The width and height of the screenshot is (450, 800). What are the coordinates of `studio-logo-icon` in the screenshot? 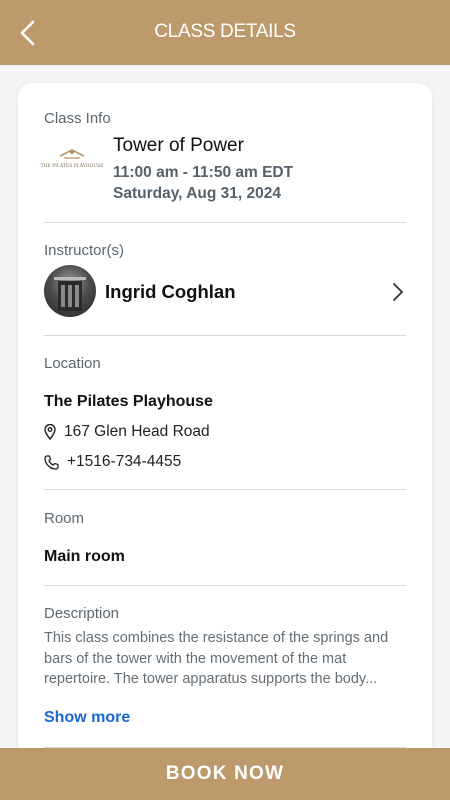 It's located at (72, 153).